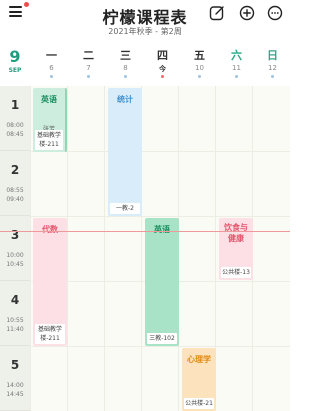 This screenshot has height=411, width=320. Describe the element at coordinates (15, 329) in the screenshot. I see `period-end: 11:40` at that location.